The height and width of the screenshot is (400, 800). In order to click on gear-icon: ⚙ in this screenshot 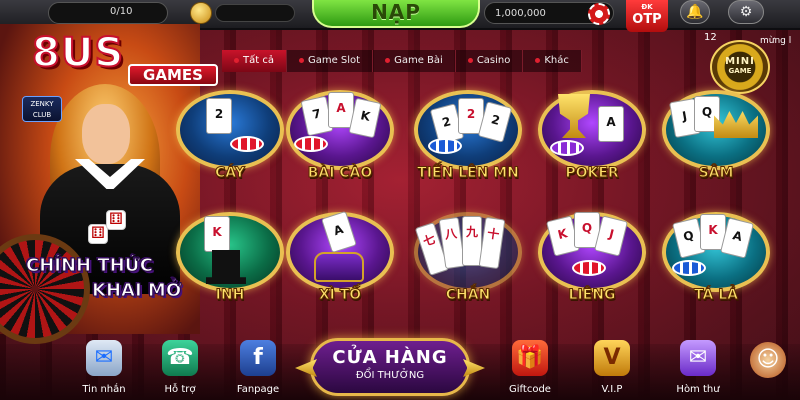, I will do `click(746, 12)`.